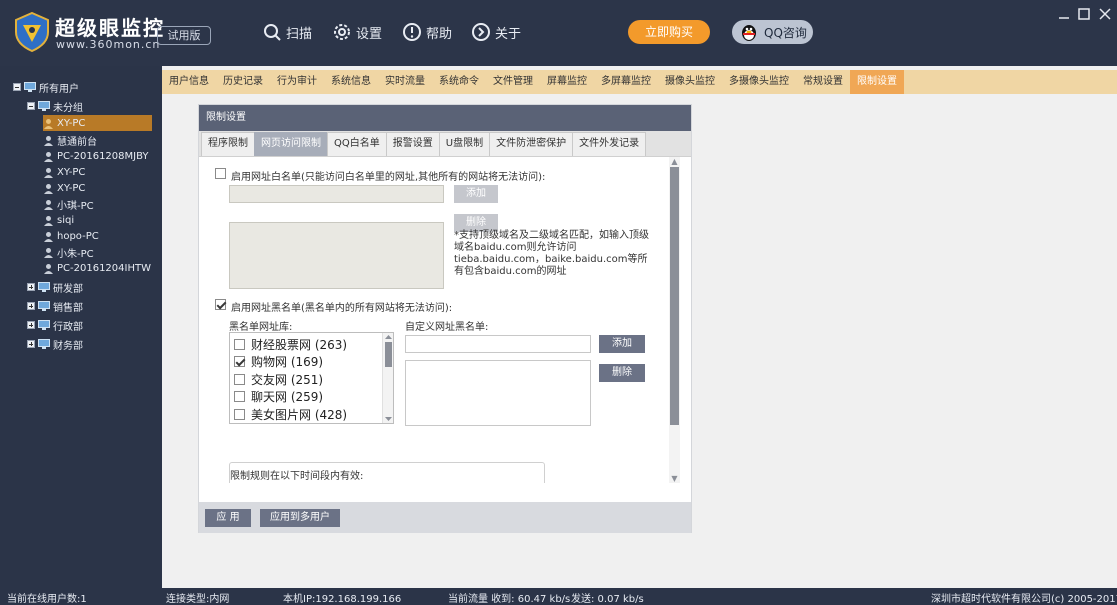 Image resolution: width=1117 pixels, height=605 pixels. I want to click on panel-scrollbar: ▲ ▼, so click(674, 320).